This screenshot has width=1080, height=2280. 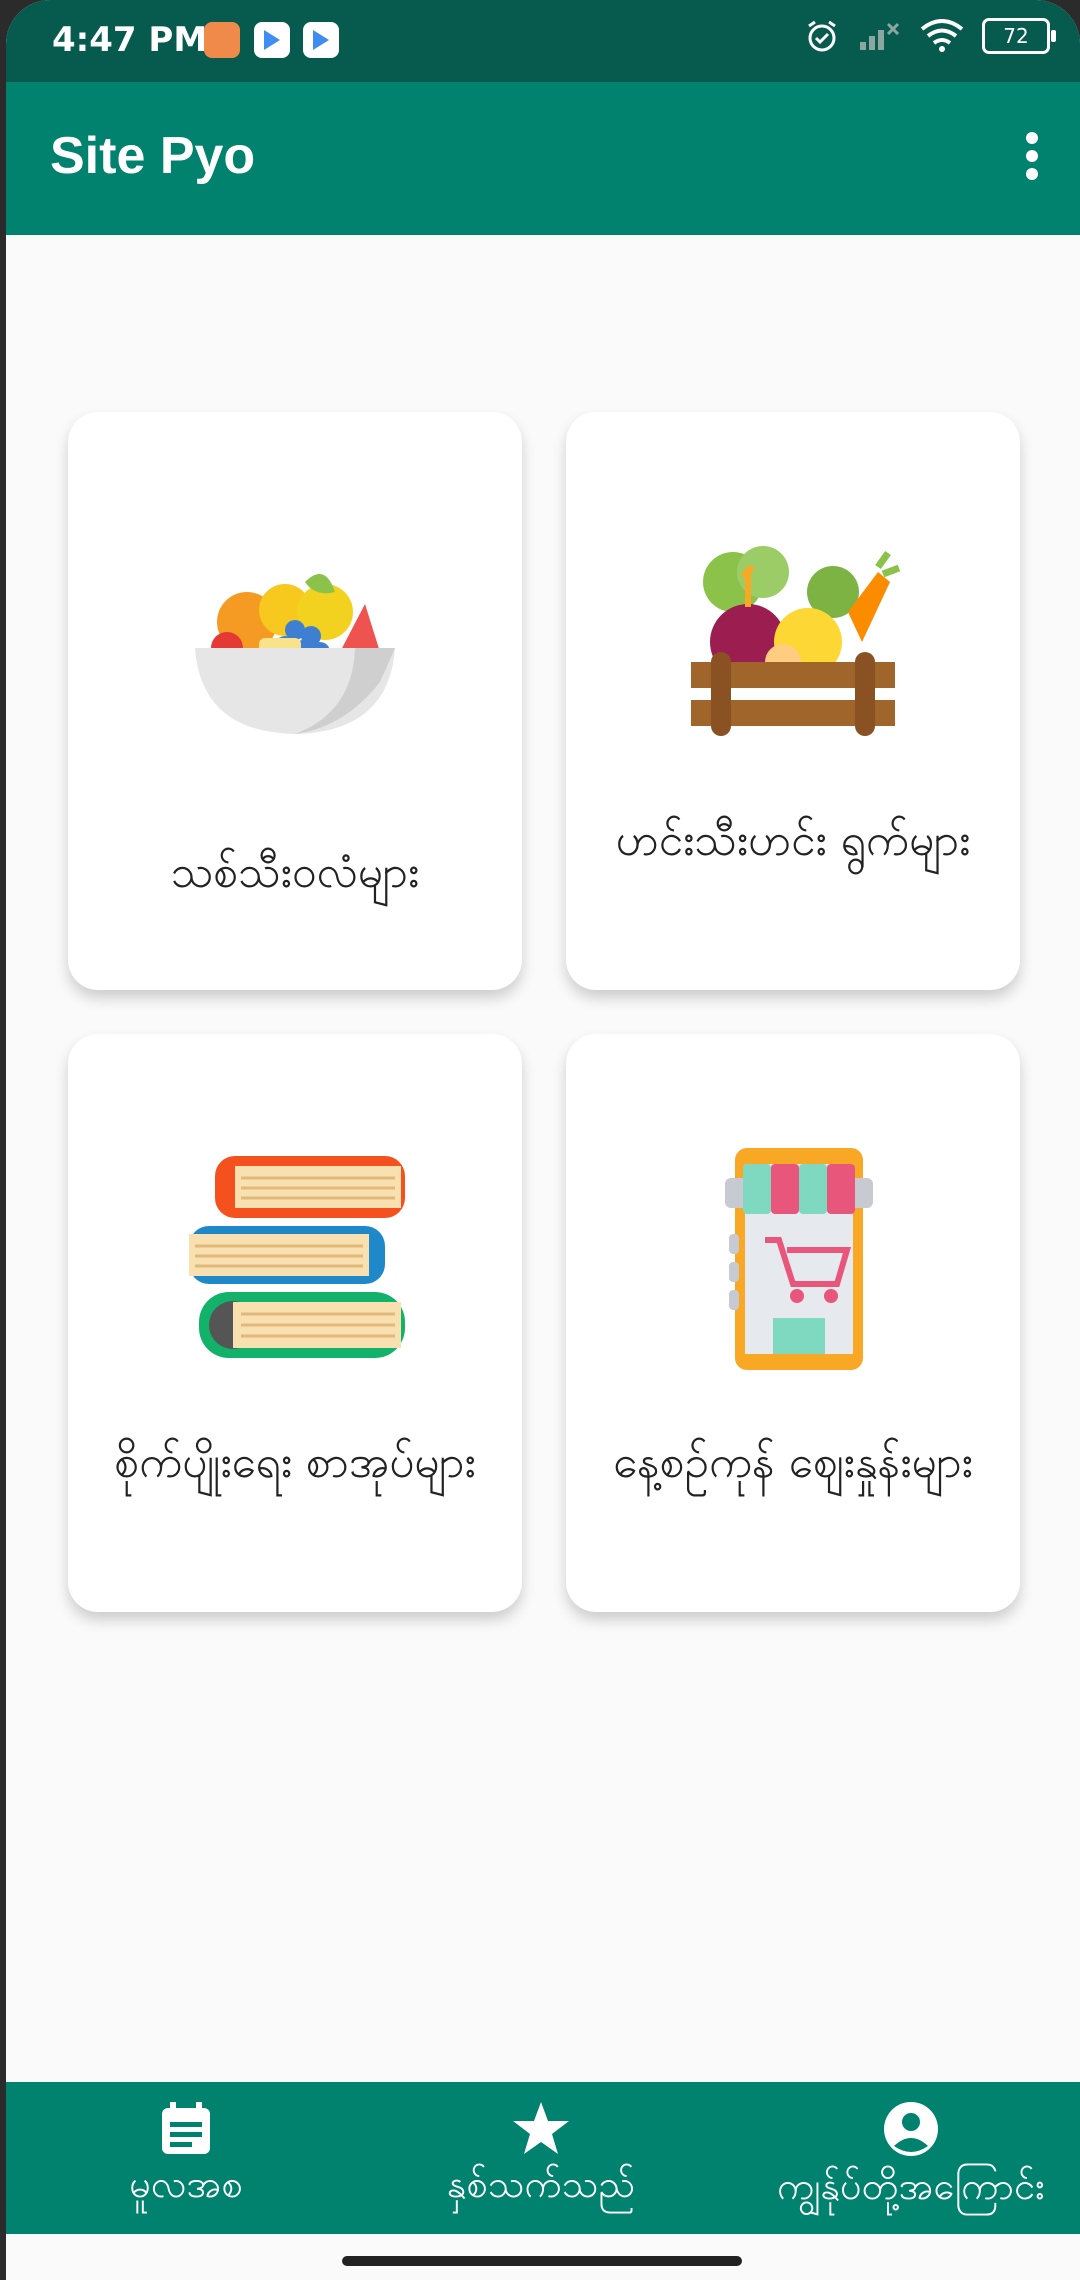 I want to click on battery-icon: 72, so click(x=1019, y=36).